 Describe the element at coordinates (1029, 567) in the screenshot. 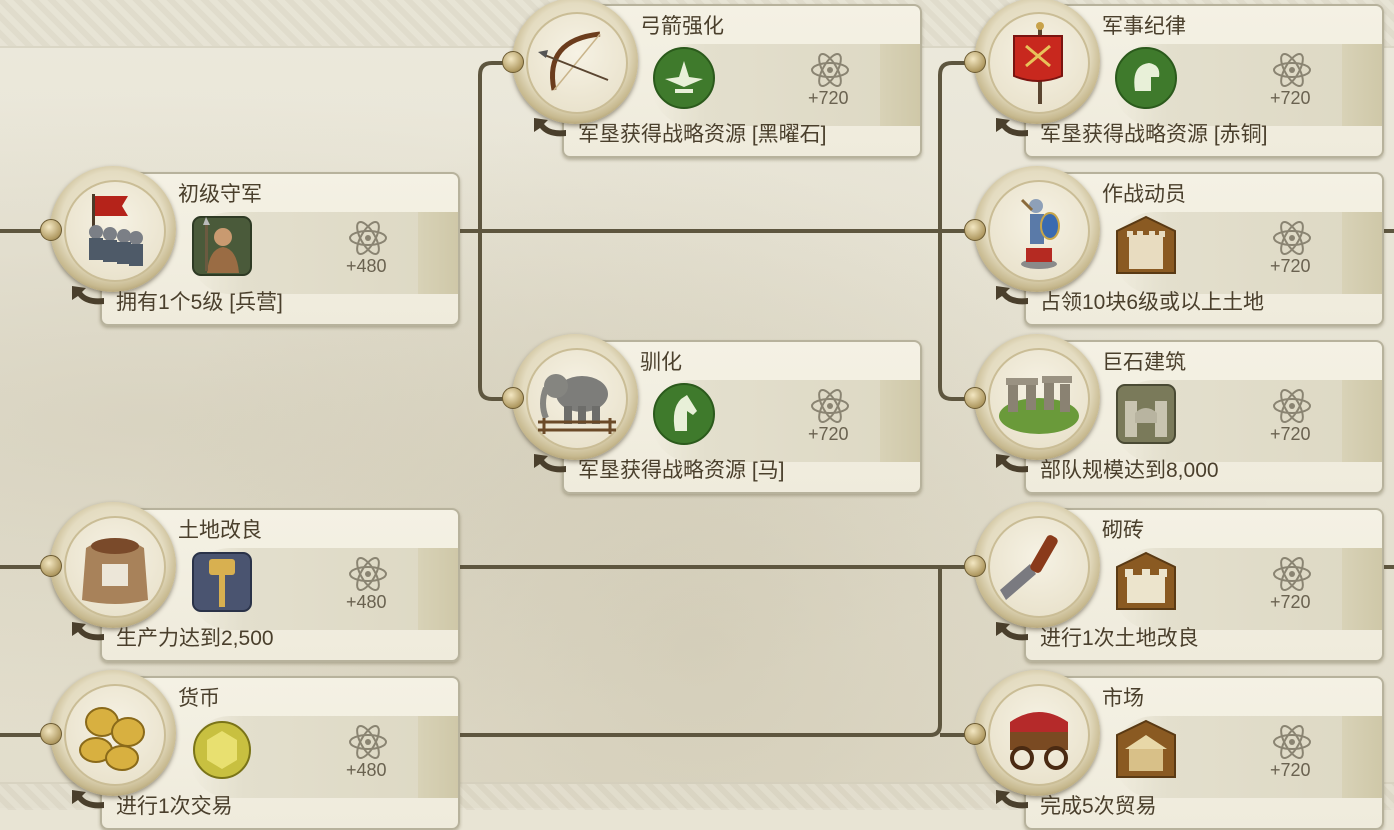

I see `trowel-icon` at that location.